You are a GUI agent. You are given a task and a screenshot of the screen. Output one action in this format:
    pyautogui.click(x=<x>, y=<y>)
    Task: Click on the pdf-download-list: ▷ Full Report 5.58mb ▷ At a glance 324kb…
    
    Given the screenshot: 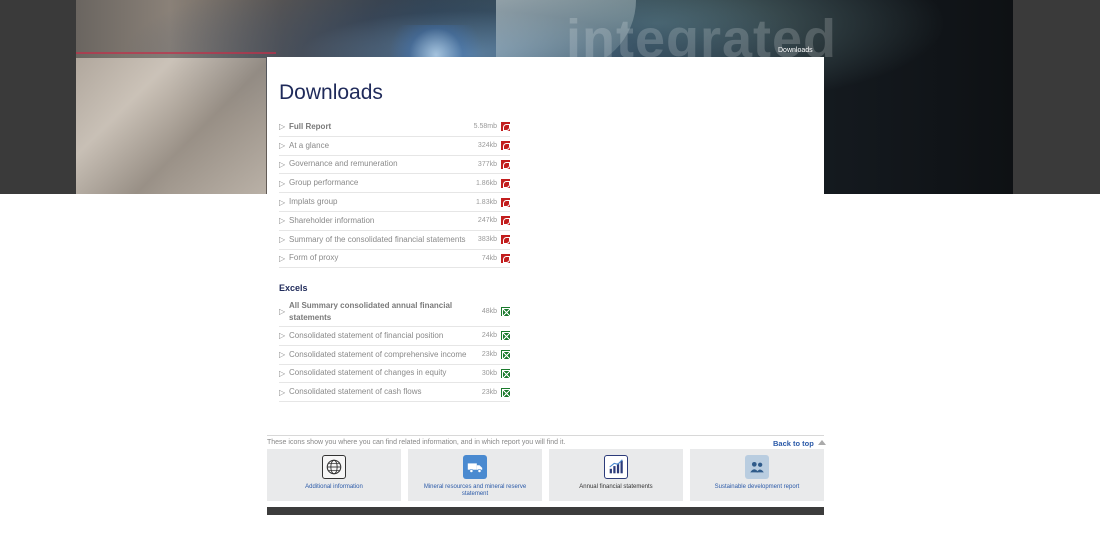 What is the action you would take?
    pyautogui.click(x=394, y=193)
    